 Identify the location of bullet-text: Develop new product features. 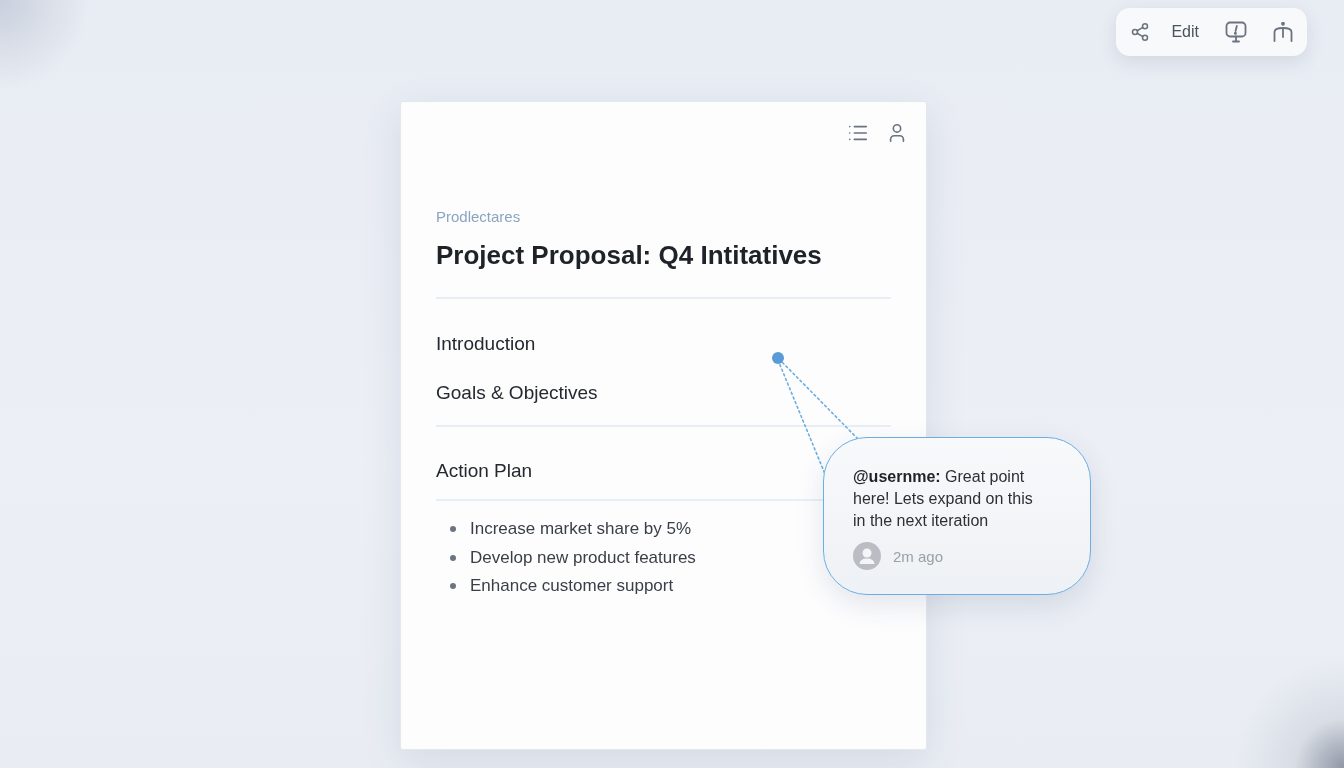
(583, 557).